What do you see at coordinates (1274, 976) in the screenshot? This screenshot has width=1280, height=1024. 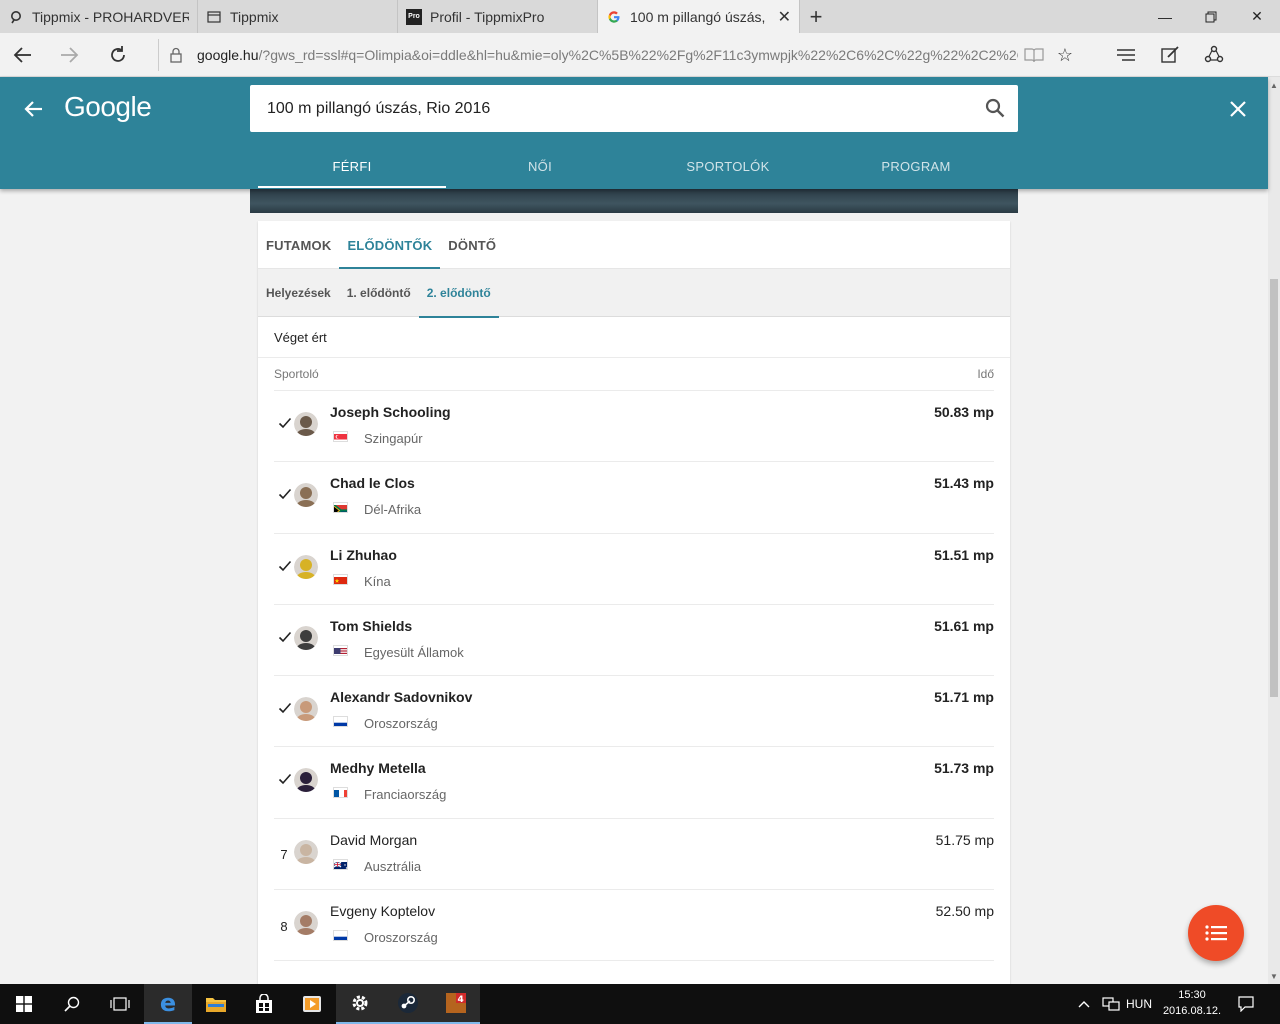 I see `scroll-down-icon: ▼` at bounding box center [1274, 976].